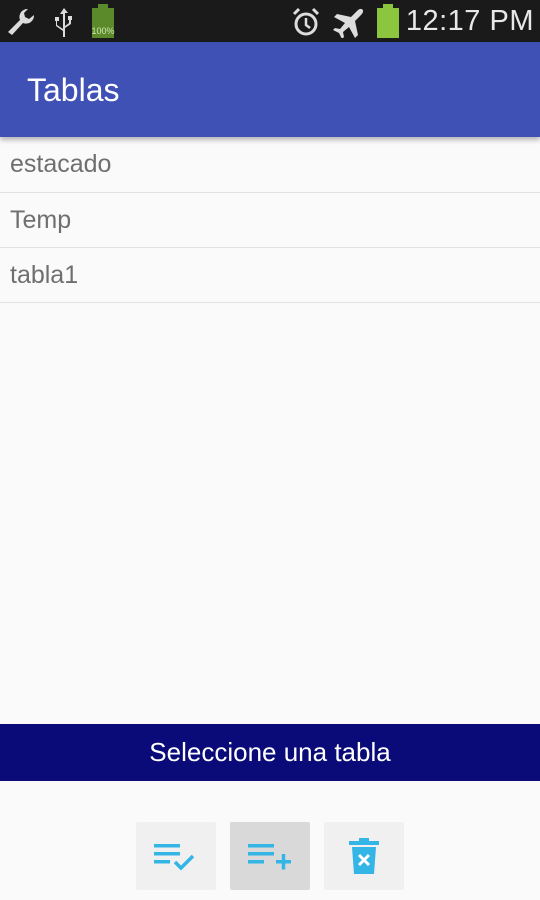 This screenshot has height=900, width=540. What do you see at coordinates (44, 274) in the screenshot?
I see `list-item-label: tabla1` at bounding box center [44, 274].